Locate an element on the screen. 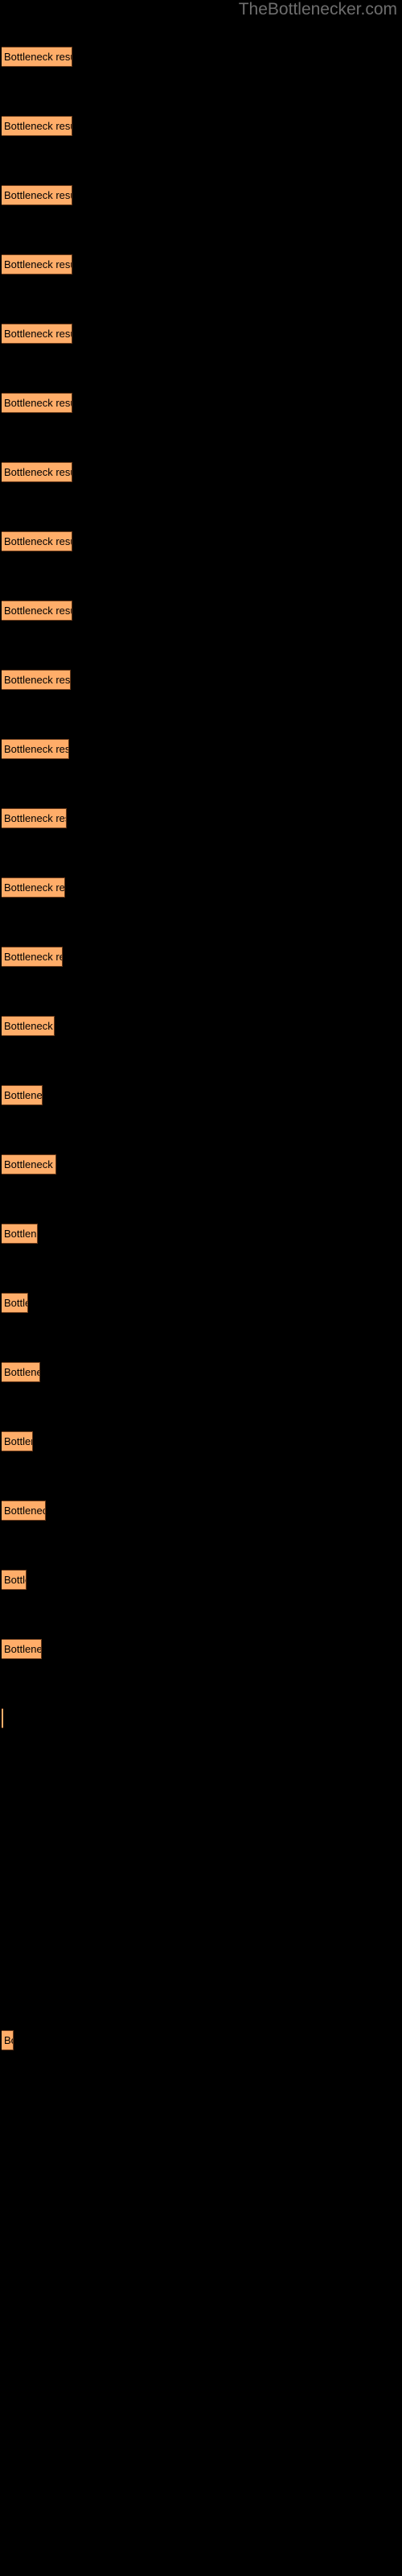  bar-18: Bottleneck result is located at coordinates (15, 1303).